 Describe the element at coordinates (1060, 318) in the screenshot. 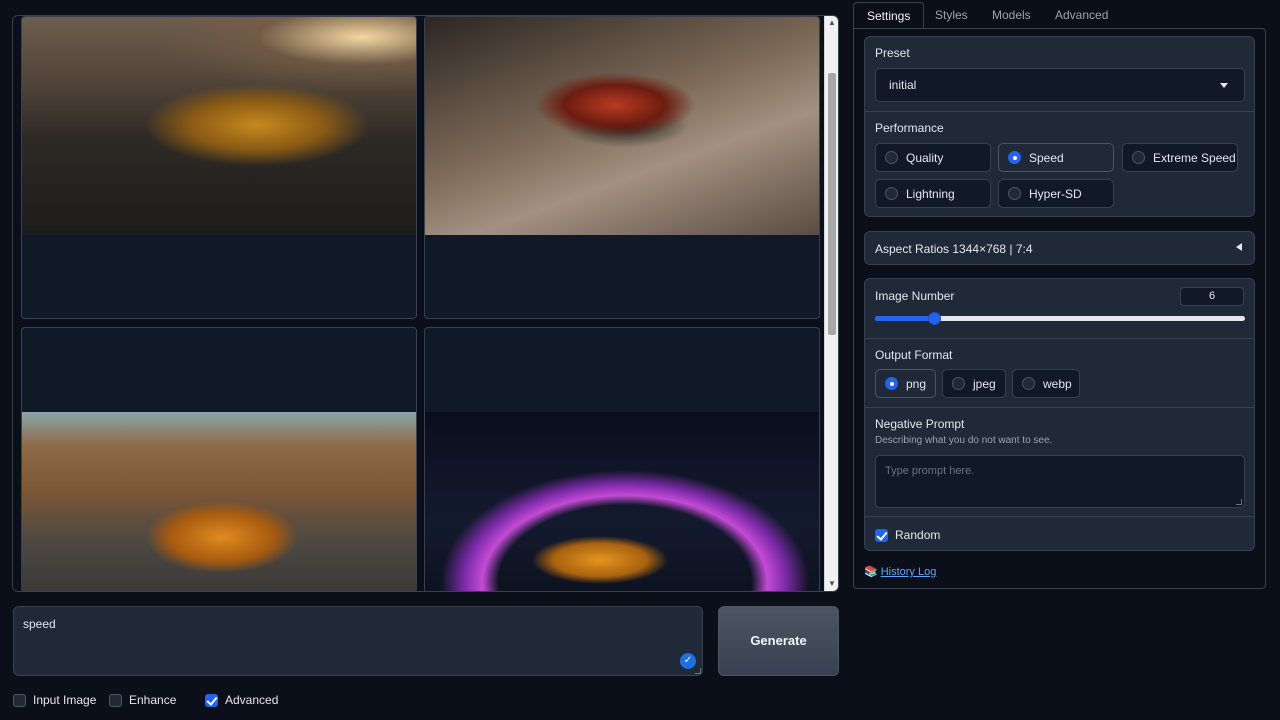

I see `image-number-slider` at that location.